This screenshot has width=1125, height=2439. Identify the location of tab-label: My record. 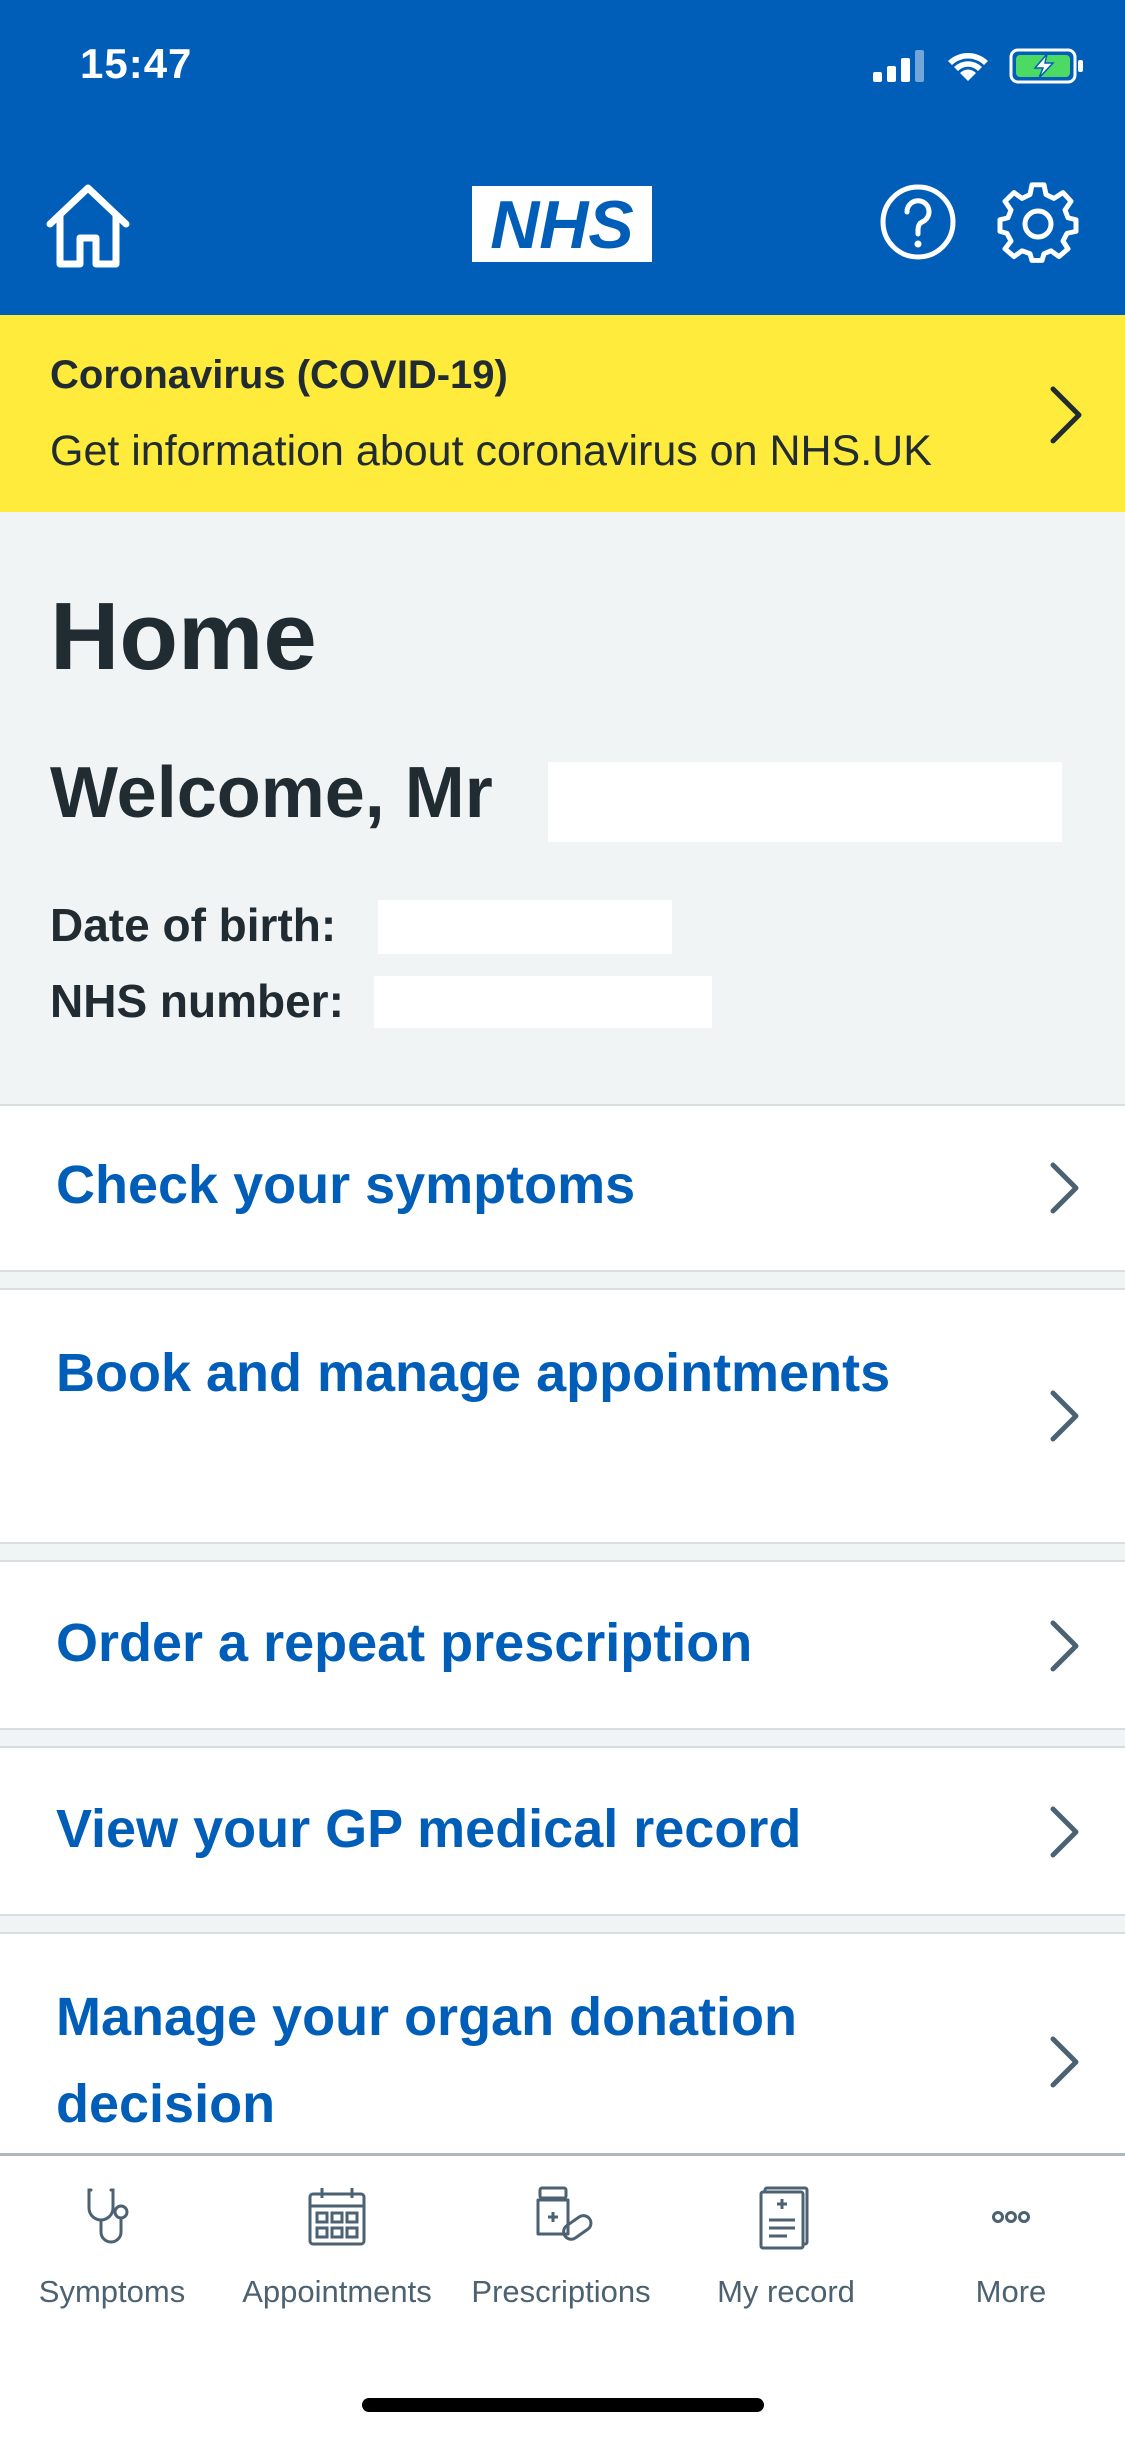
(786, 2291).